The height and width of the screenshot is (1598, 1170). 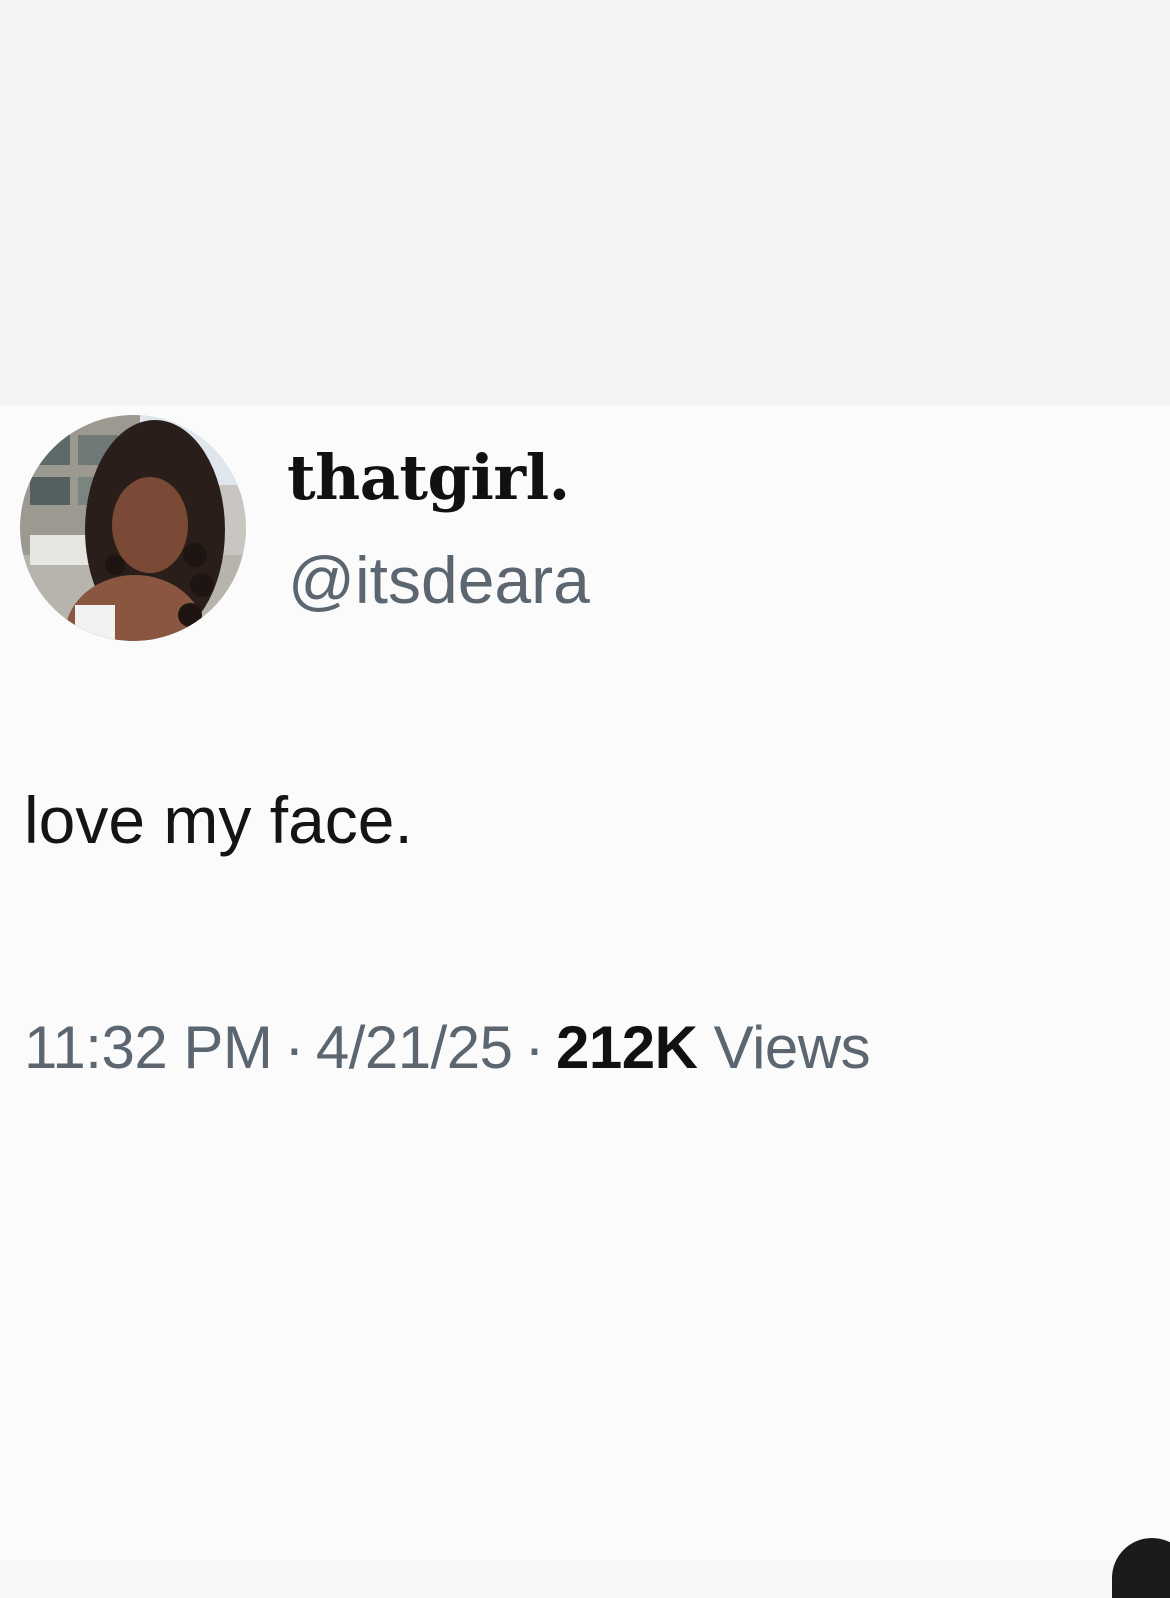 I want to click on tweet-text: love my face., so click(x=218, y=820).